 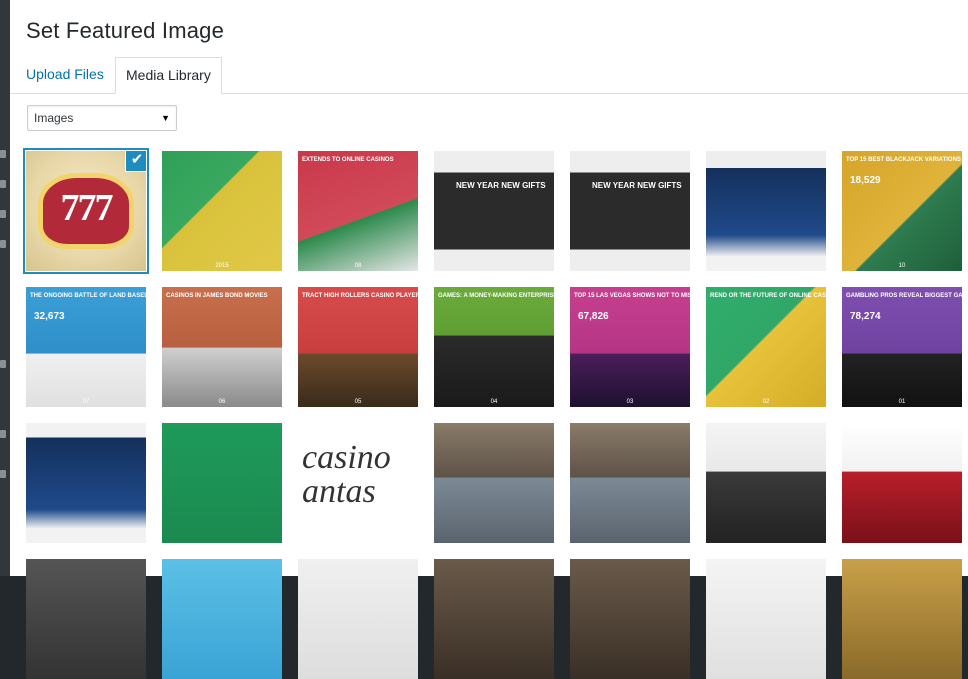 I want to click on view-count: 18,529, so click(x=865, y=180).